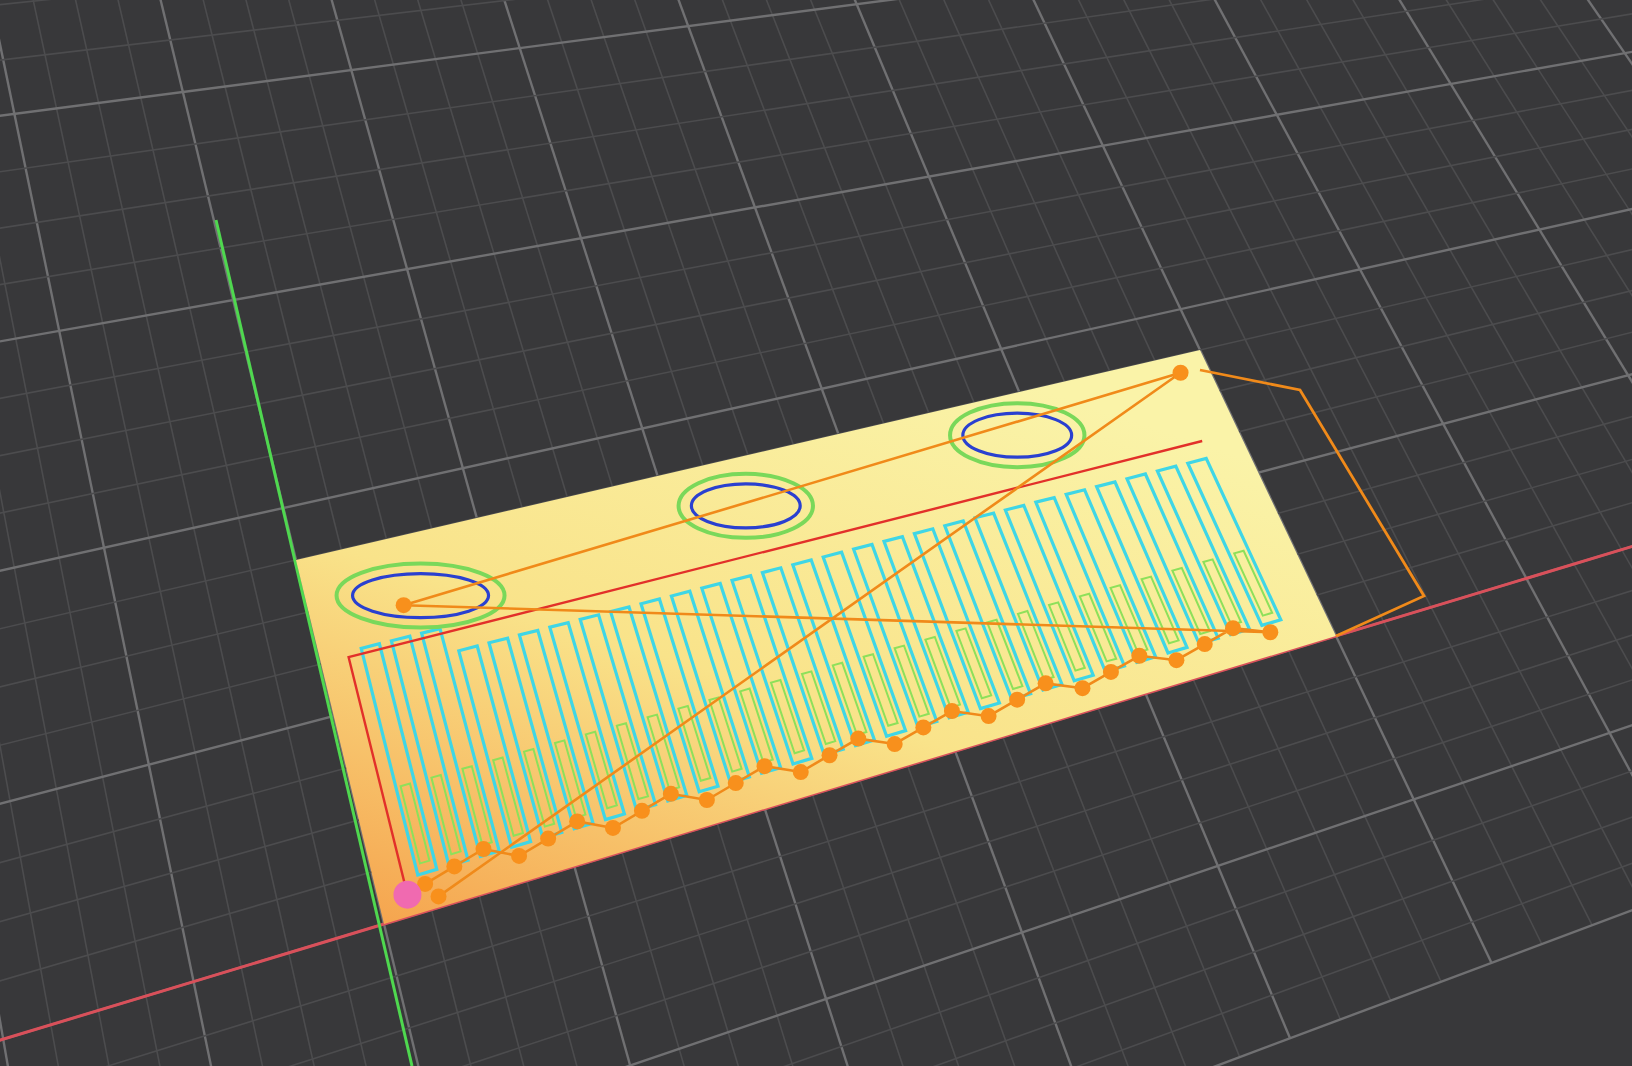  What do you see at coordinates (407, 894) in the screenshot?
I see `start-point-marker` at bounding box center [407, 894].